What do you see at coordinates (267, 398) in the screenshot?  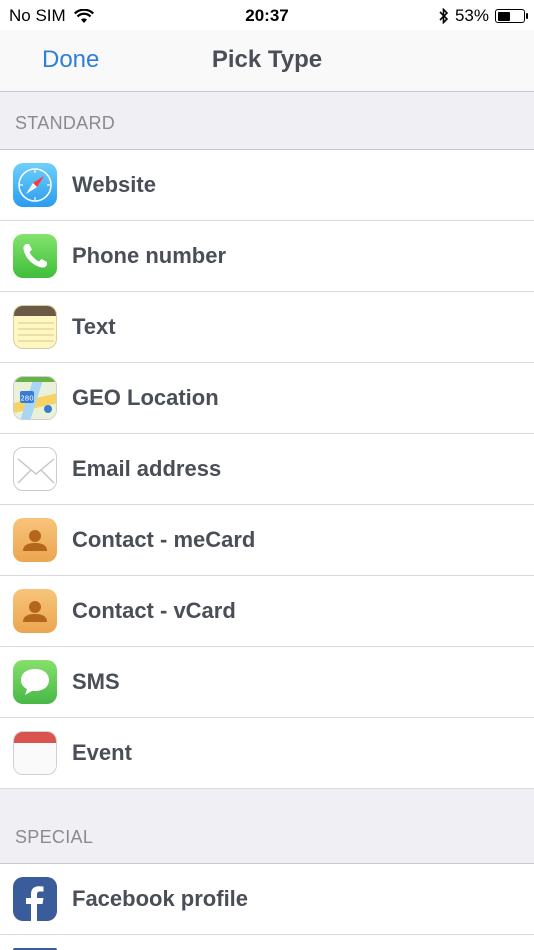 I see `row-geo-location: 280 GEO Location` at bounding box center [267, 398].